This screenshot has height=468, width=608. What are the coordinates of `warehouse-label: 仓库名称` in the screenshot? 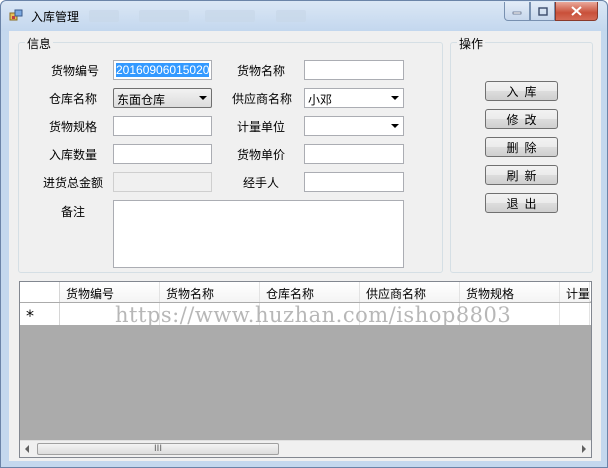 It's located at (73, 99).